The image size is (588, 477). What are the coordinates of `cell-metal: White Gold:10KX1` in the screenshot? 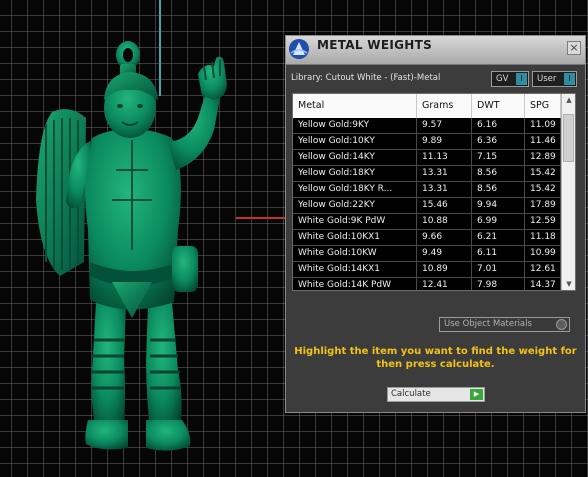 It's located at (355, 237).